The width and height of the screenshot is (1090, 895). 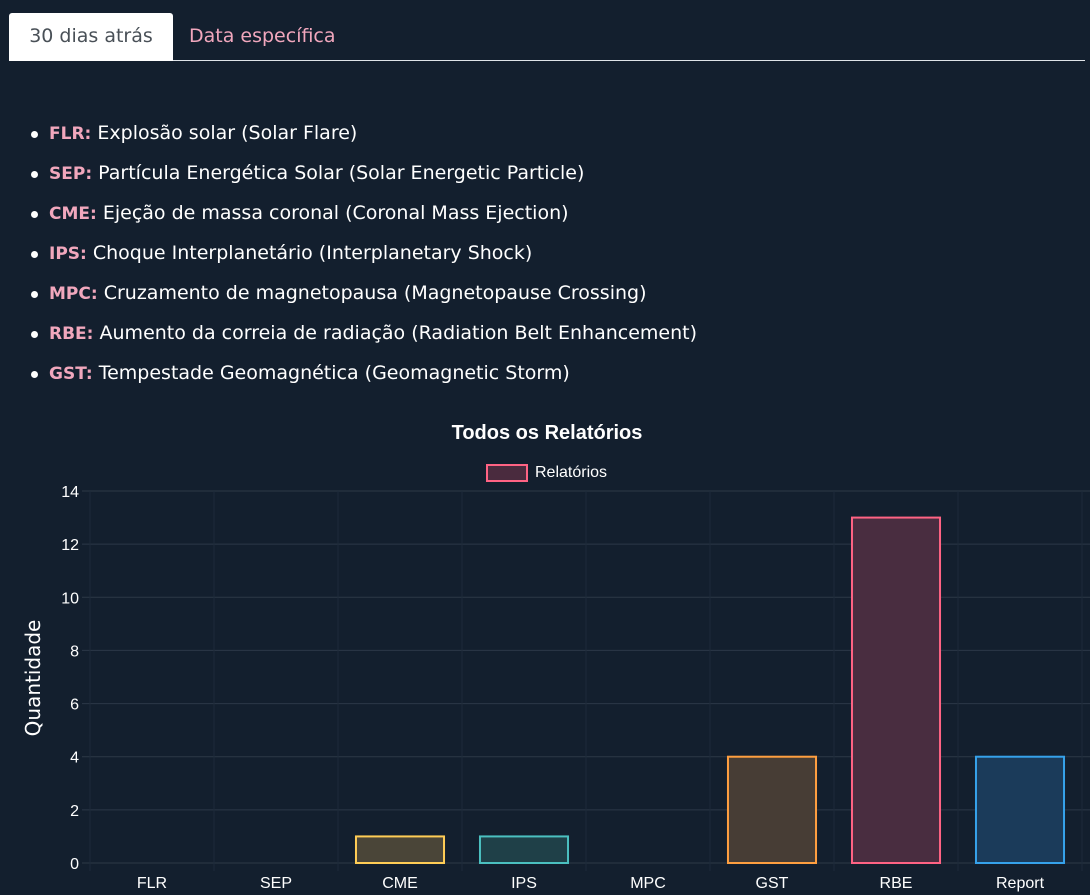 What do you see at coordinates (70, 492) in the screenshot?
I see `y-tick-label: 14` at bounding box center [70, 492].